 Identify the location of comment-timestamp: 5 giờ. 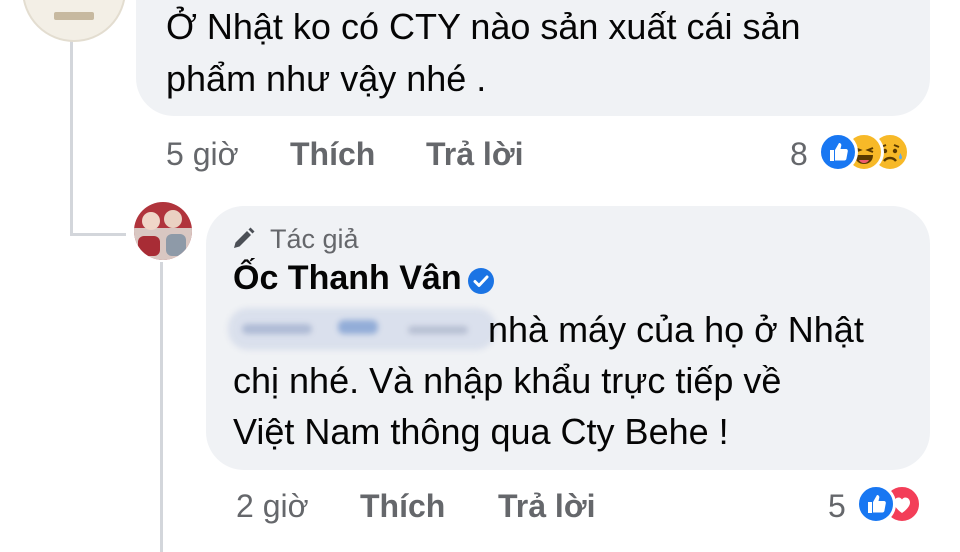
(202, 154).